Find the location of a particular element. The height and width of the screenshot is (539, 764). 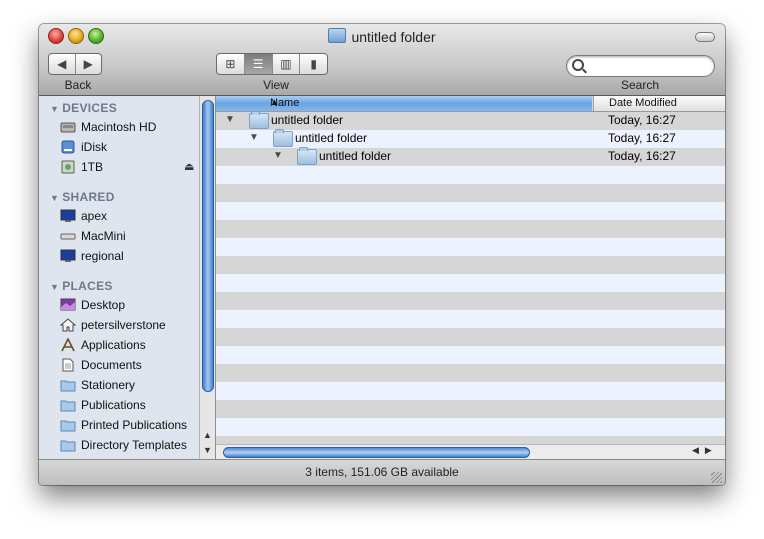

column-view-icon: ▥ is located at coordinates (286, 64).